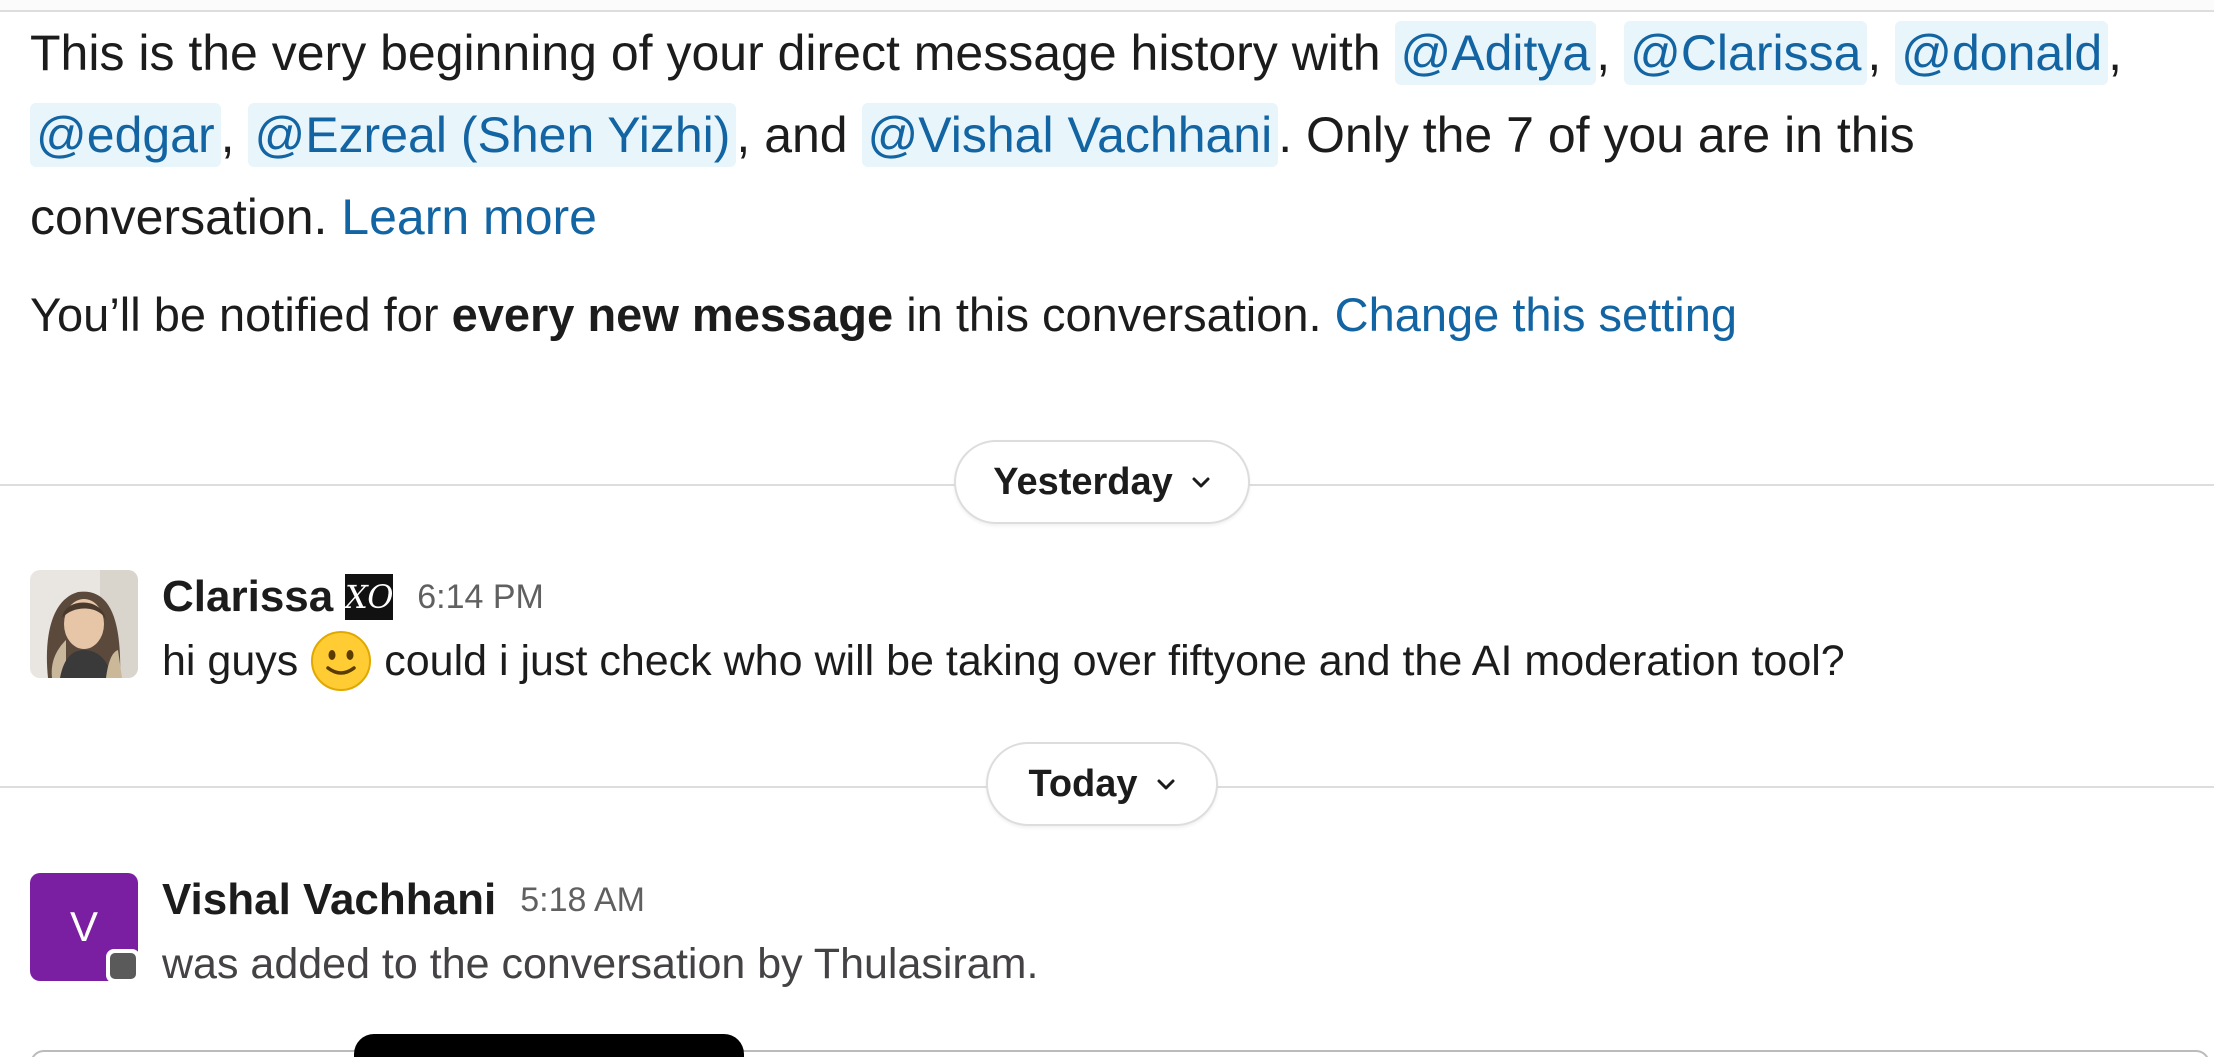 The height and width of the screenshot is (1057, 2214). I want to click on mention-edgar: @edgar, so click(125, 135).